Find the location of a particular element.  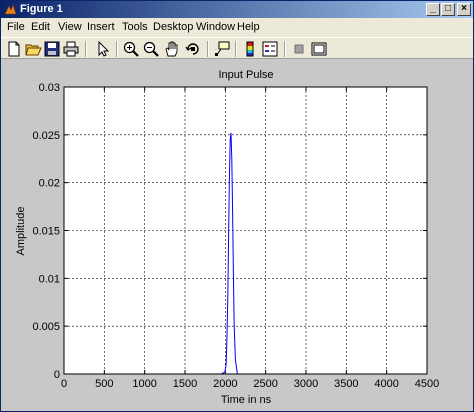

y-tick-label: 0.03 is located at coordinates (49, 88).